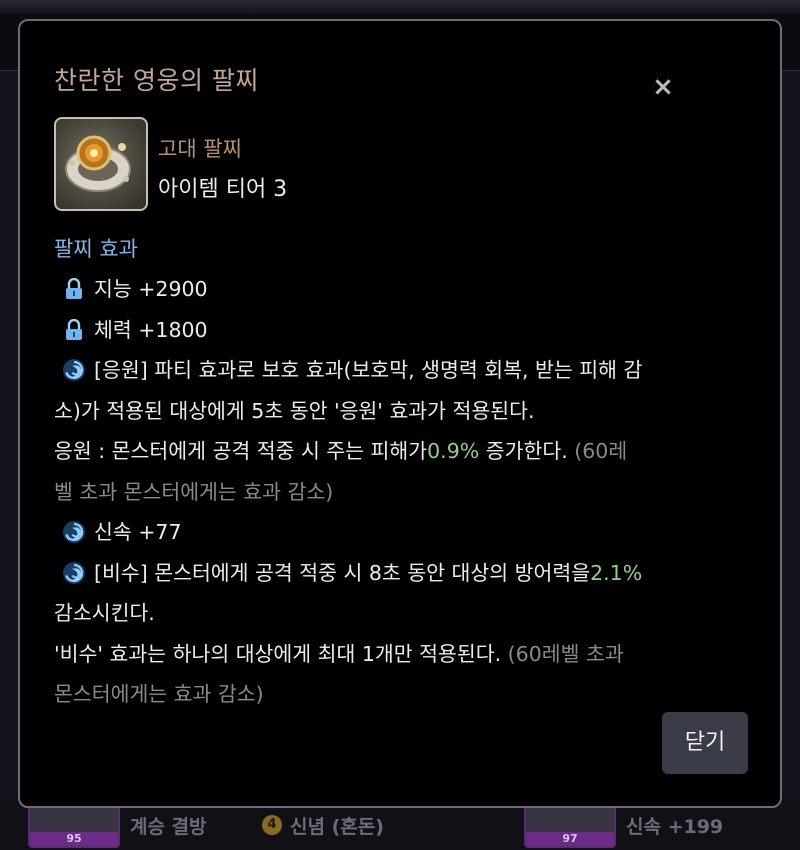  I want to click on dialog-title: 찬란한 영웅의 팔찌, so click(156, 80).